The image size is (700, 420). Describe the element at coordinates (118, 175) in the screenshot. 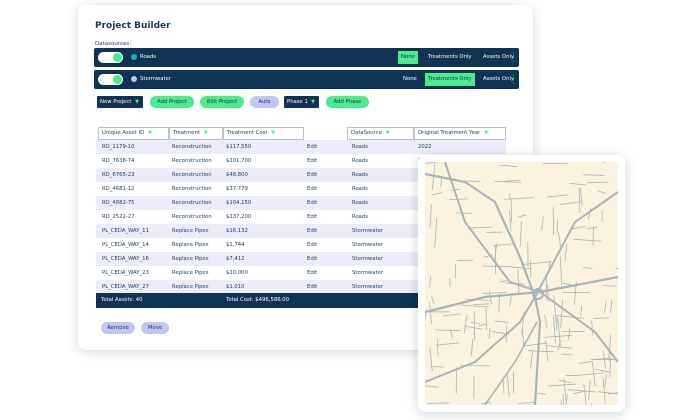

I see `table-cell: RD_6765-23` at that location.